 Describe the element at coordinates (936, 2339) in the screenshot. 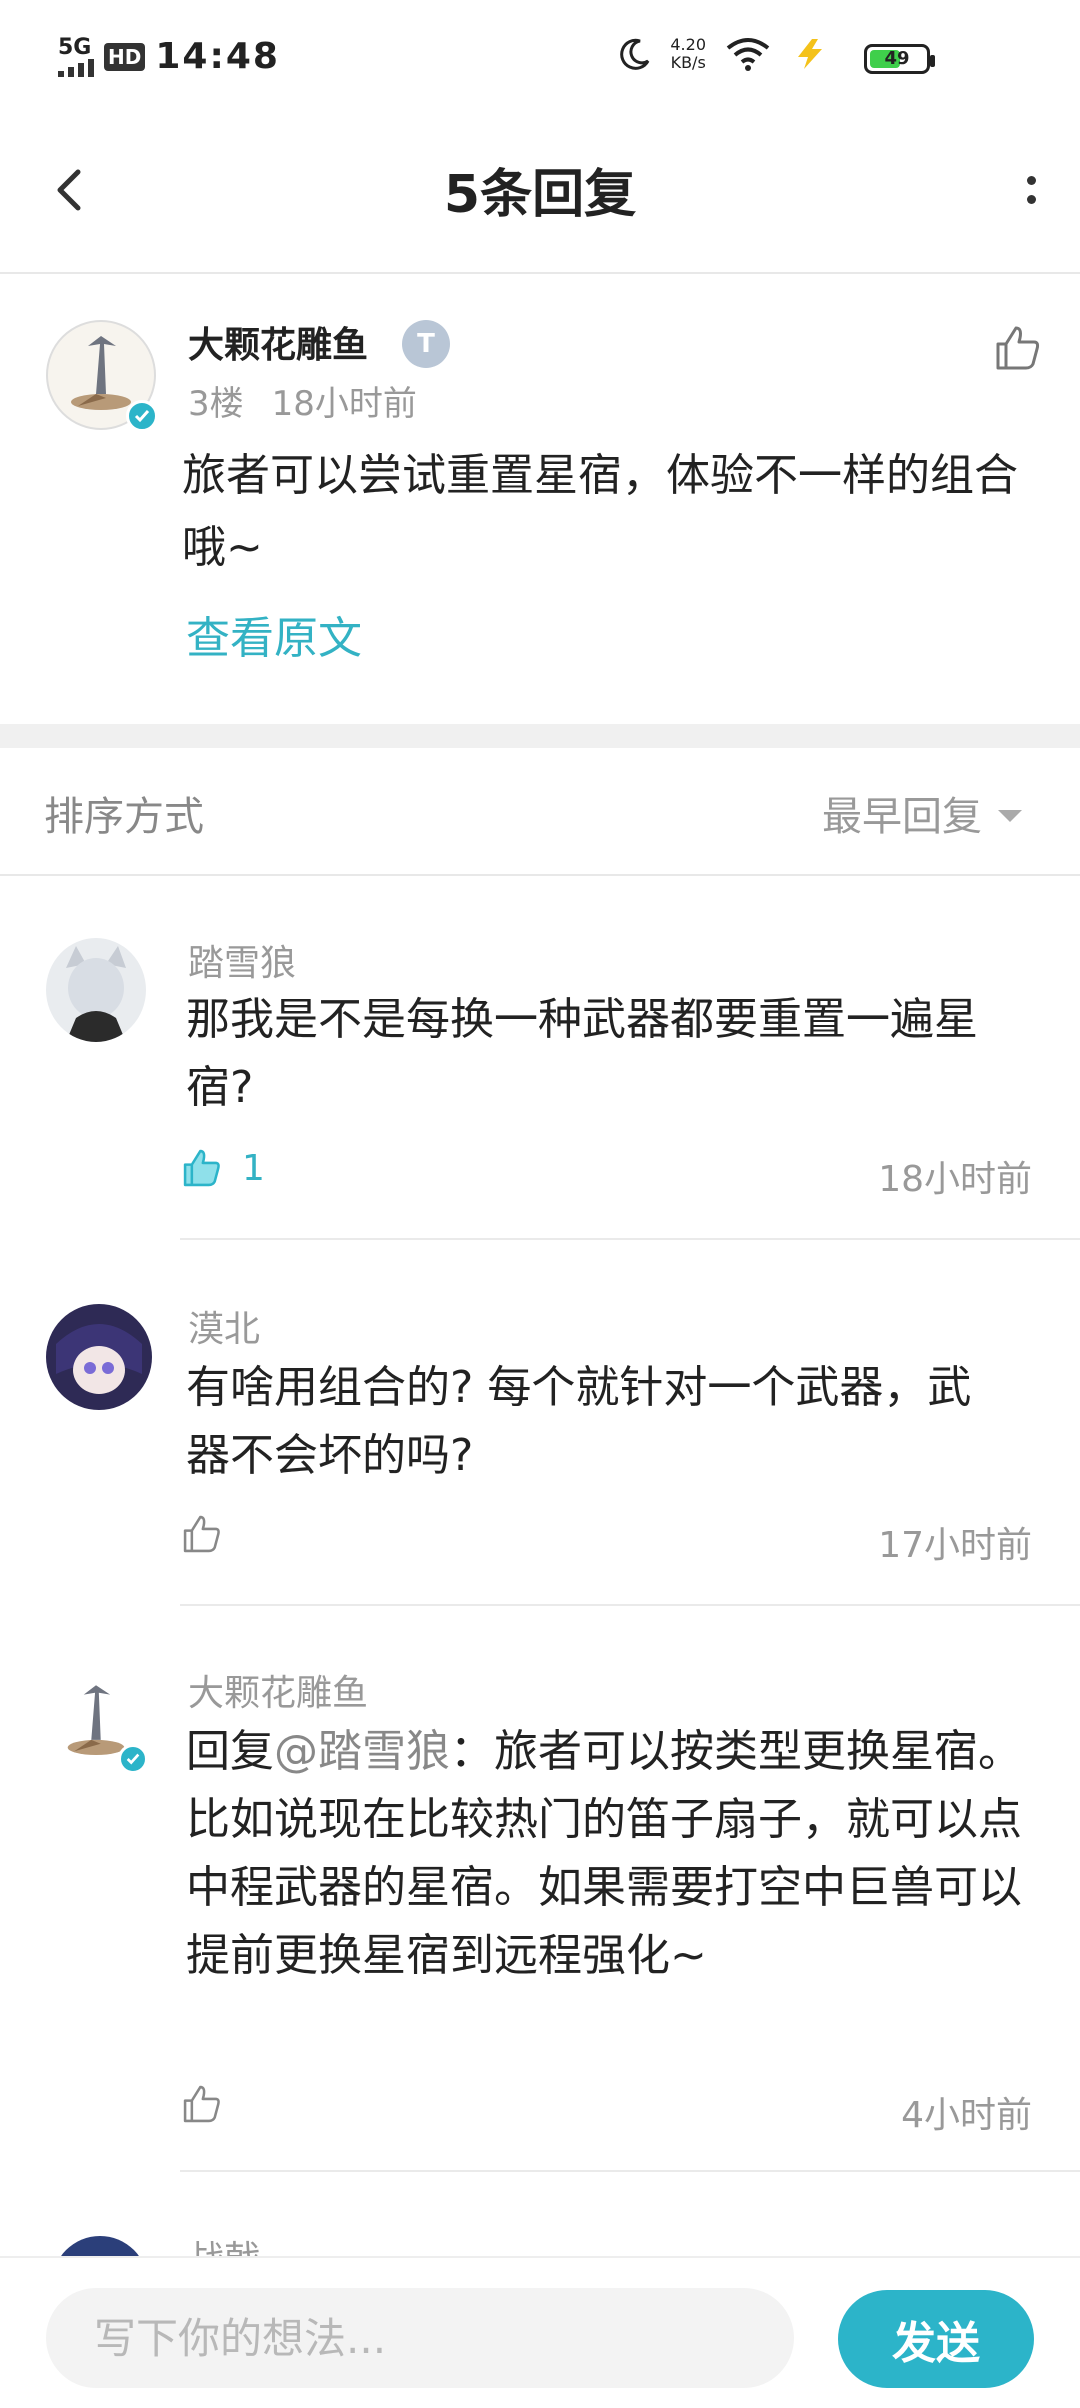

I see `send-button: 发送` at that location.